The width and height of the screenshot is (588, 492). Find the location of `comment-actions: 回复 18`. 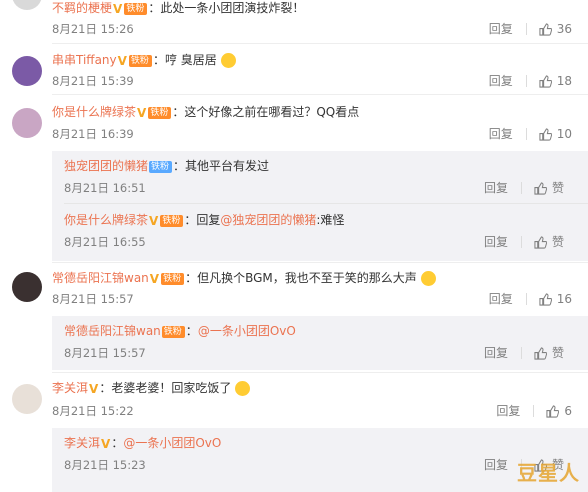

comment-actions: 回复 18 is located at coordinates (530, 81).